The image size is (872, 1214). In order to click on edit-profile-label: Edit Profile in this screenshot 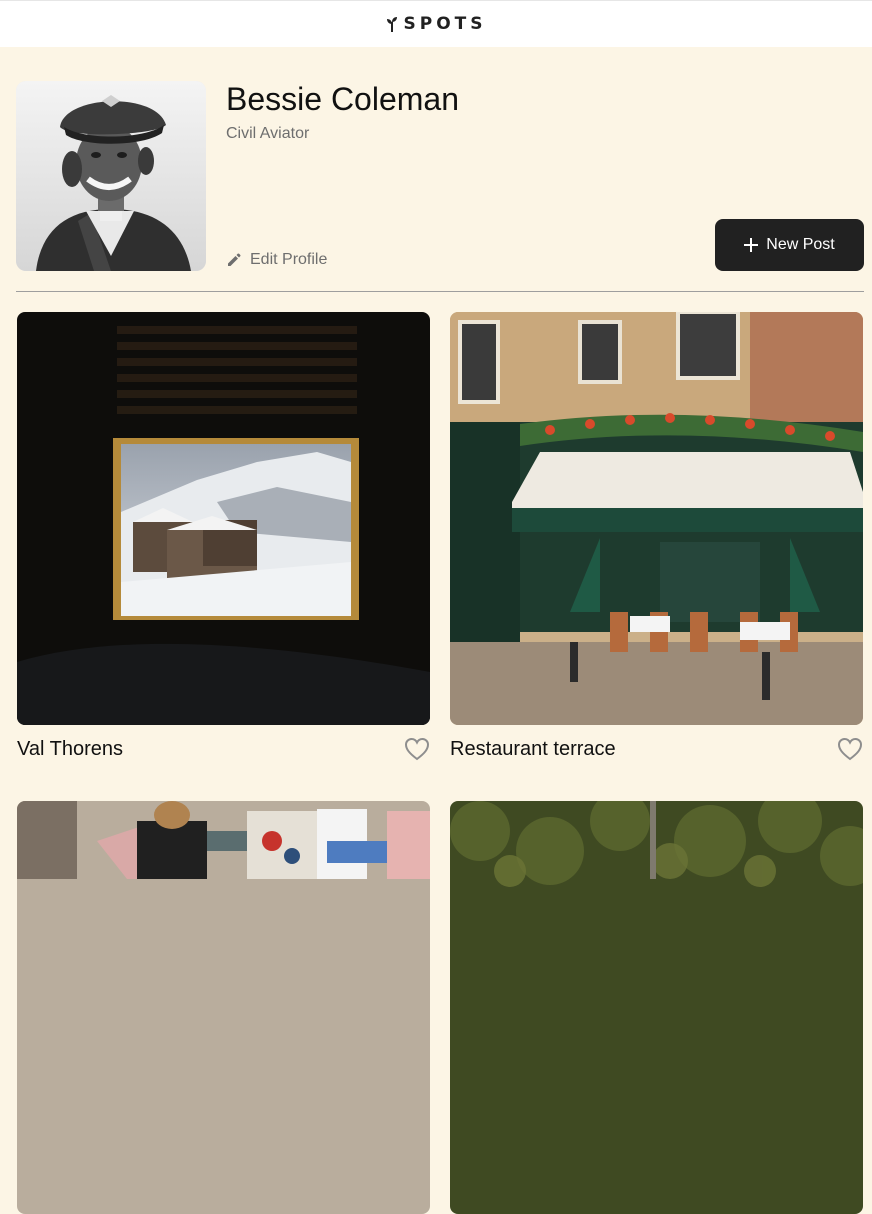, I will do `click(289, 259)`.